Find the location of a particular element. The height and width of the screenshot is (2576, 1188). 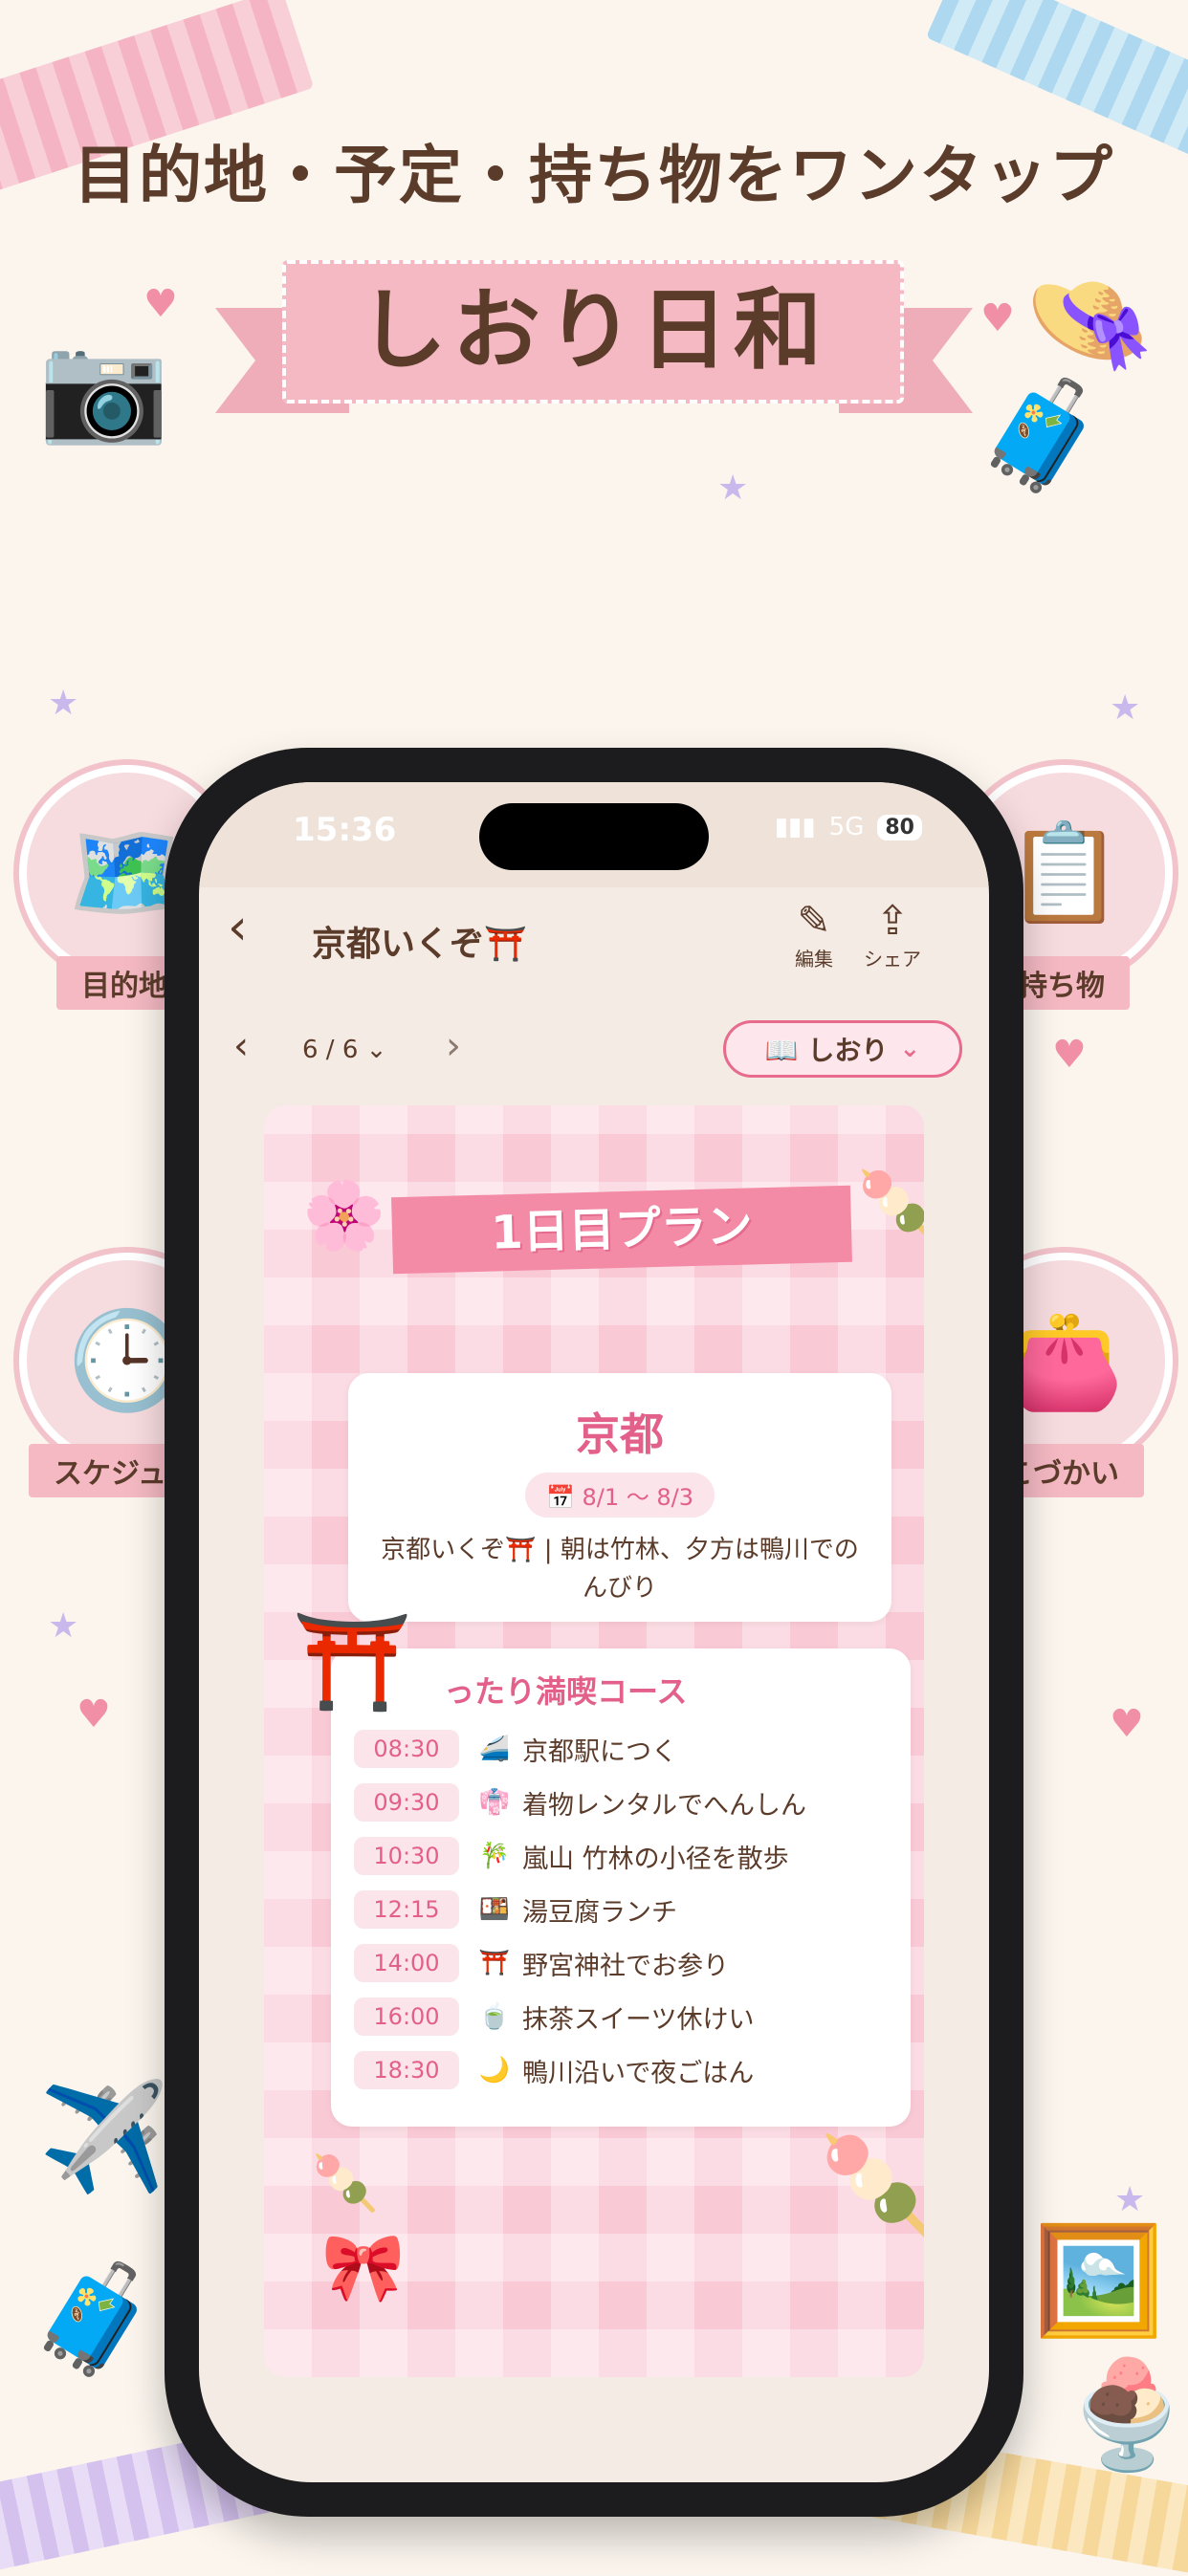

schedule-time: 09:30 is located at coordinates (406, 1802).